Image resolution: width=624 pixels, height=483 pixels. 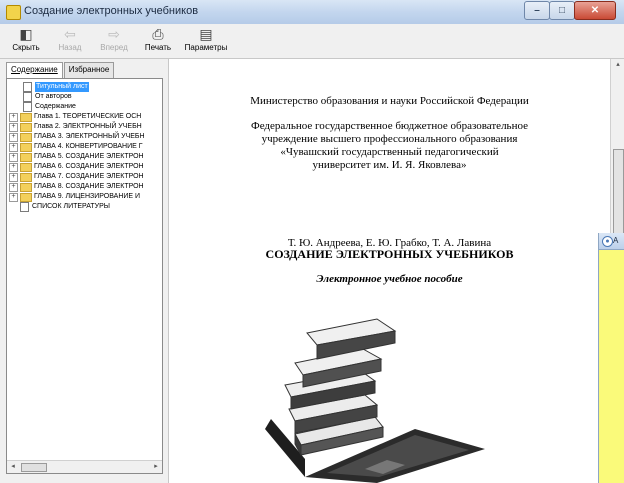 What do you see at coordinates (70, 47) in the screenshot?
I see `back-label: Назад` at bounding box center [70, 47].